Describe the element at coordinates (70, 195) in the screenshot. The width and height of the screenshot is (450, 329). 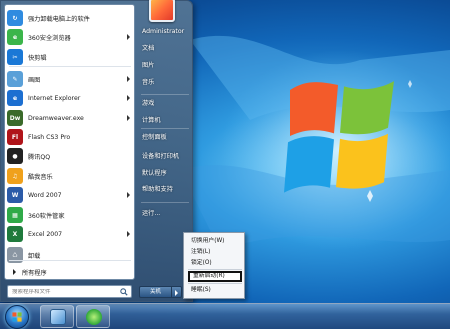
I see `program-item: W Word 2007` at that location.